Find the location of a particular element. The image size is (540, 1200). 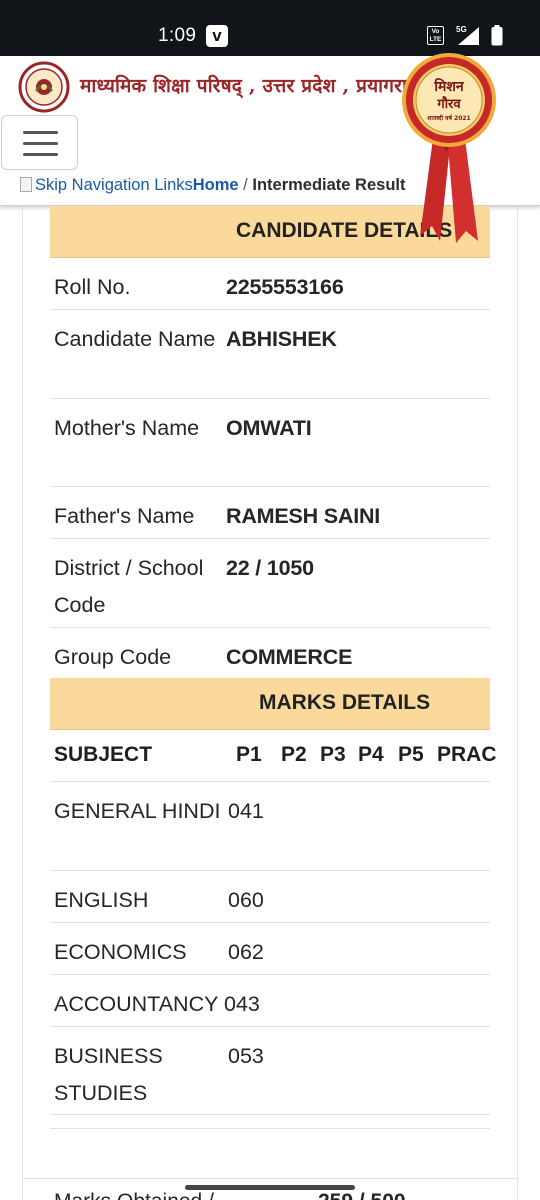

column-header: P2 is located at coordinates (294, 754).